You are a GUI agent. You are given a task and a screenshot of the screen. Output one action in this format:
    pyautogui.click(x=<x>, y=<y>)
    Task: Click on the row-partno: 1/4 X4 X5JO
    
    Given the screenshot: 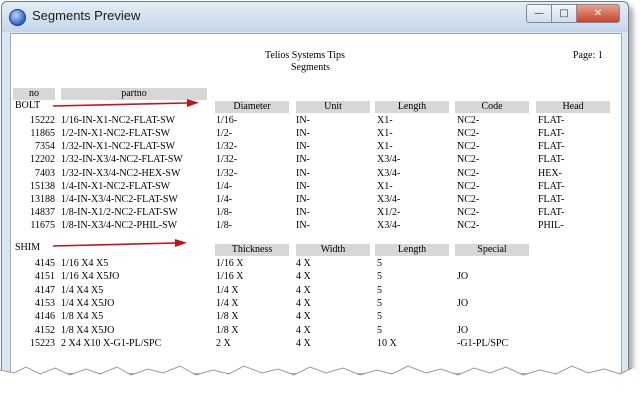 What is the action you would take?
    pyautogui.click(x=88, y=303)
    